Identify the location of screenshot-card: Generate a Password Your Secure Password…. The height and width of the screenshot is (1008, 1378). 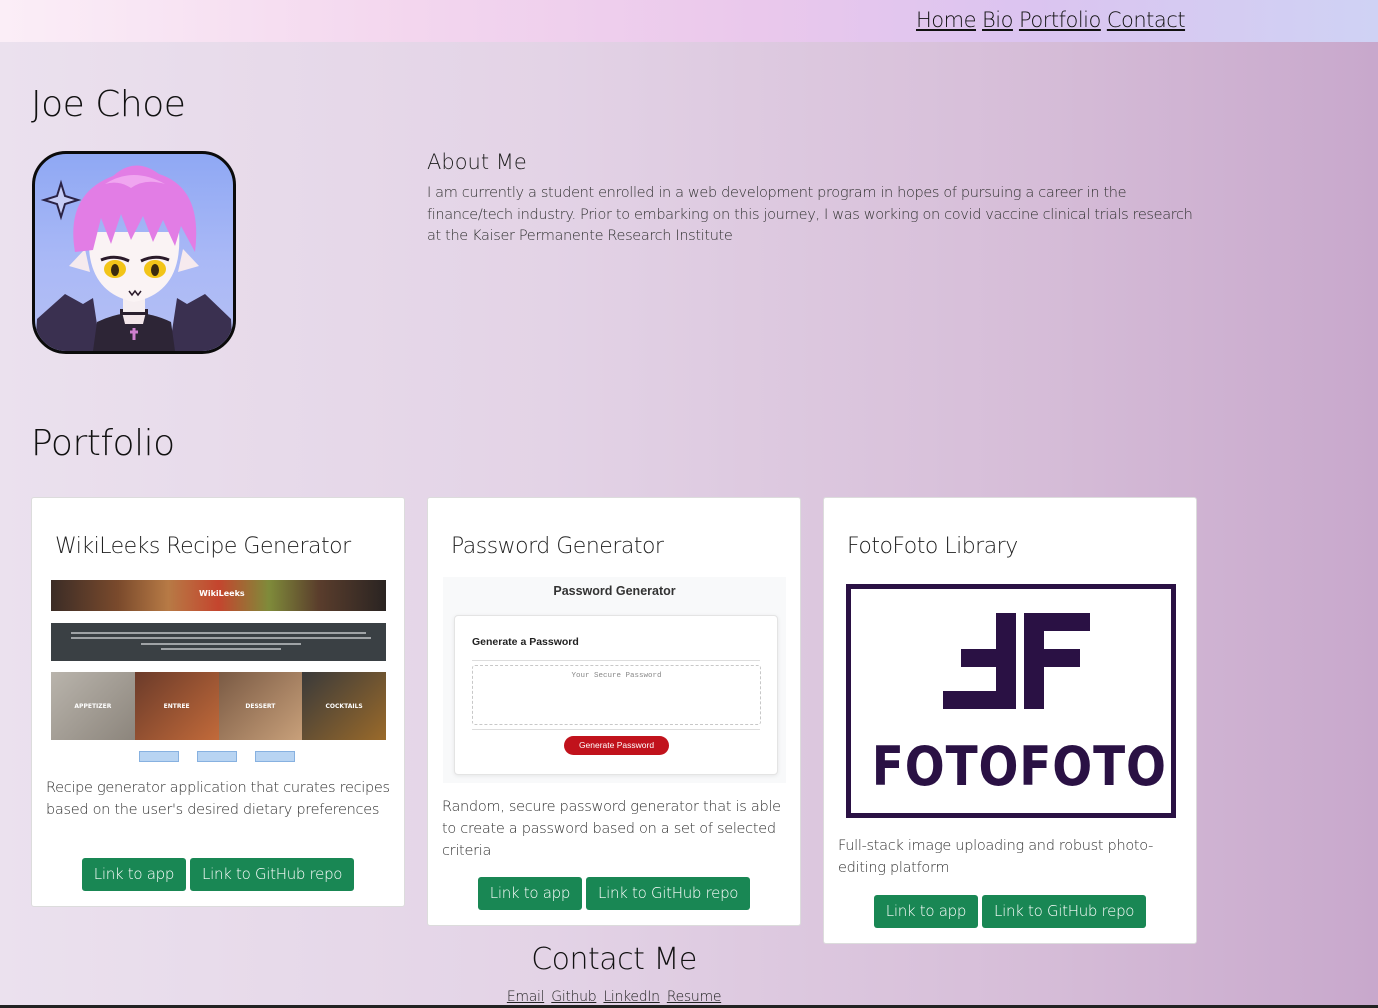
(616, 695).